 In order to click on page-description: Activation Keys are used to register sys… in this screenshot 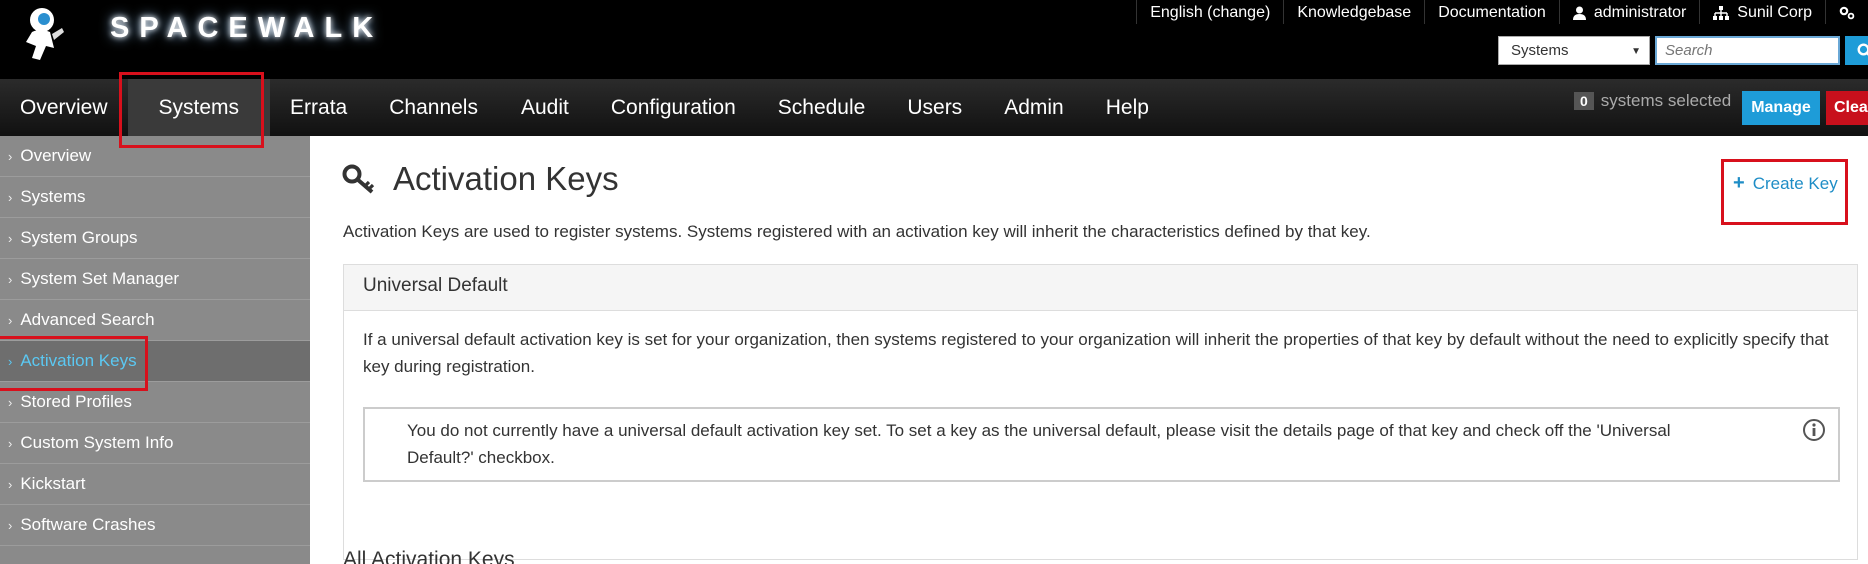, I will do `click(857, 231)`.